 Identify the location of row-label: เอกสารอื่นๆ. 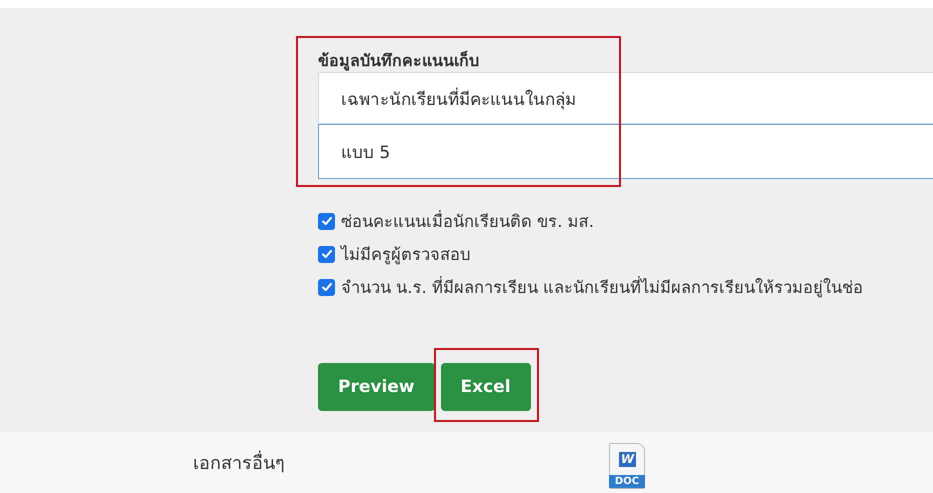
(239, 462).